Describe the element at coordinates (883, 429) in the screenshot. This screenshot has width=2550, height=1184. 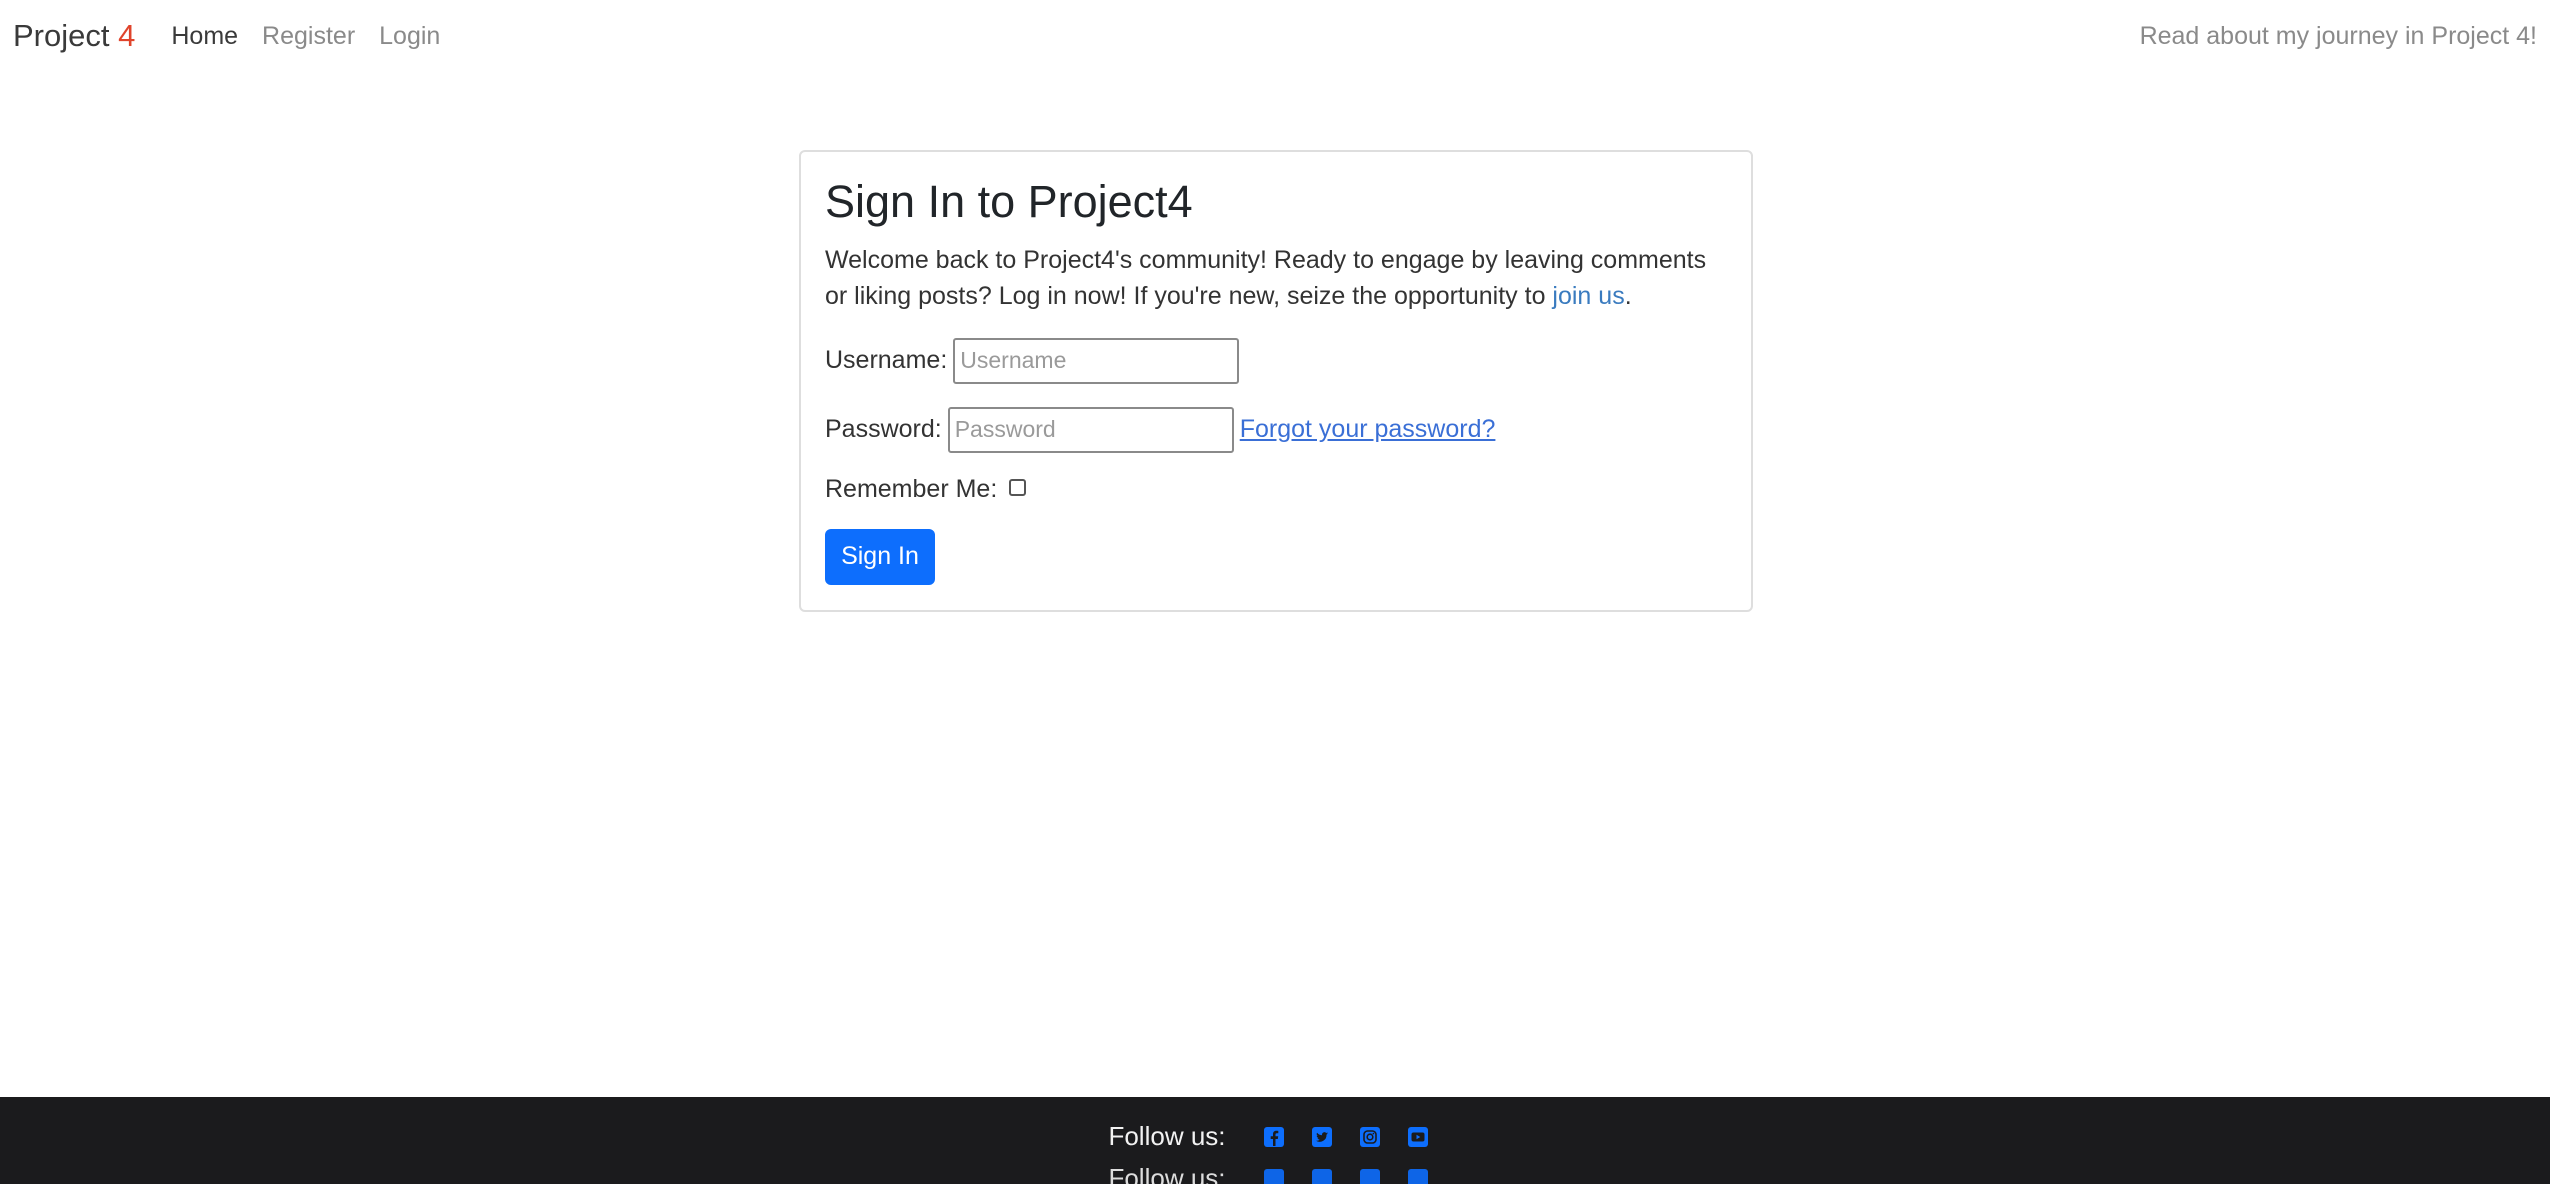
I see `password-label: Password:` at that location.